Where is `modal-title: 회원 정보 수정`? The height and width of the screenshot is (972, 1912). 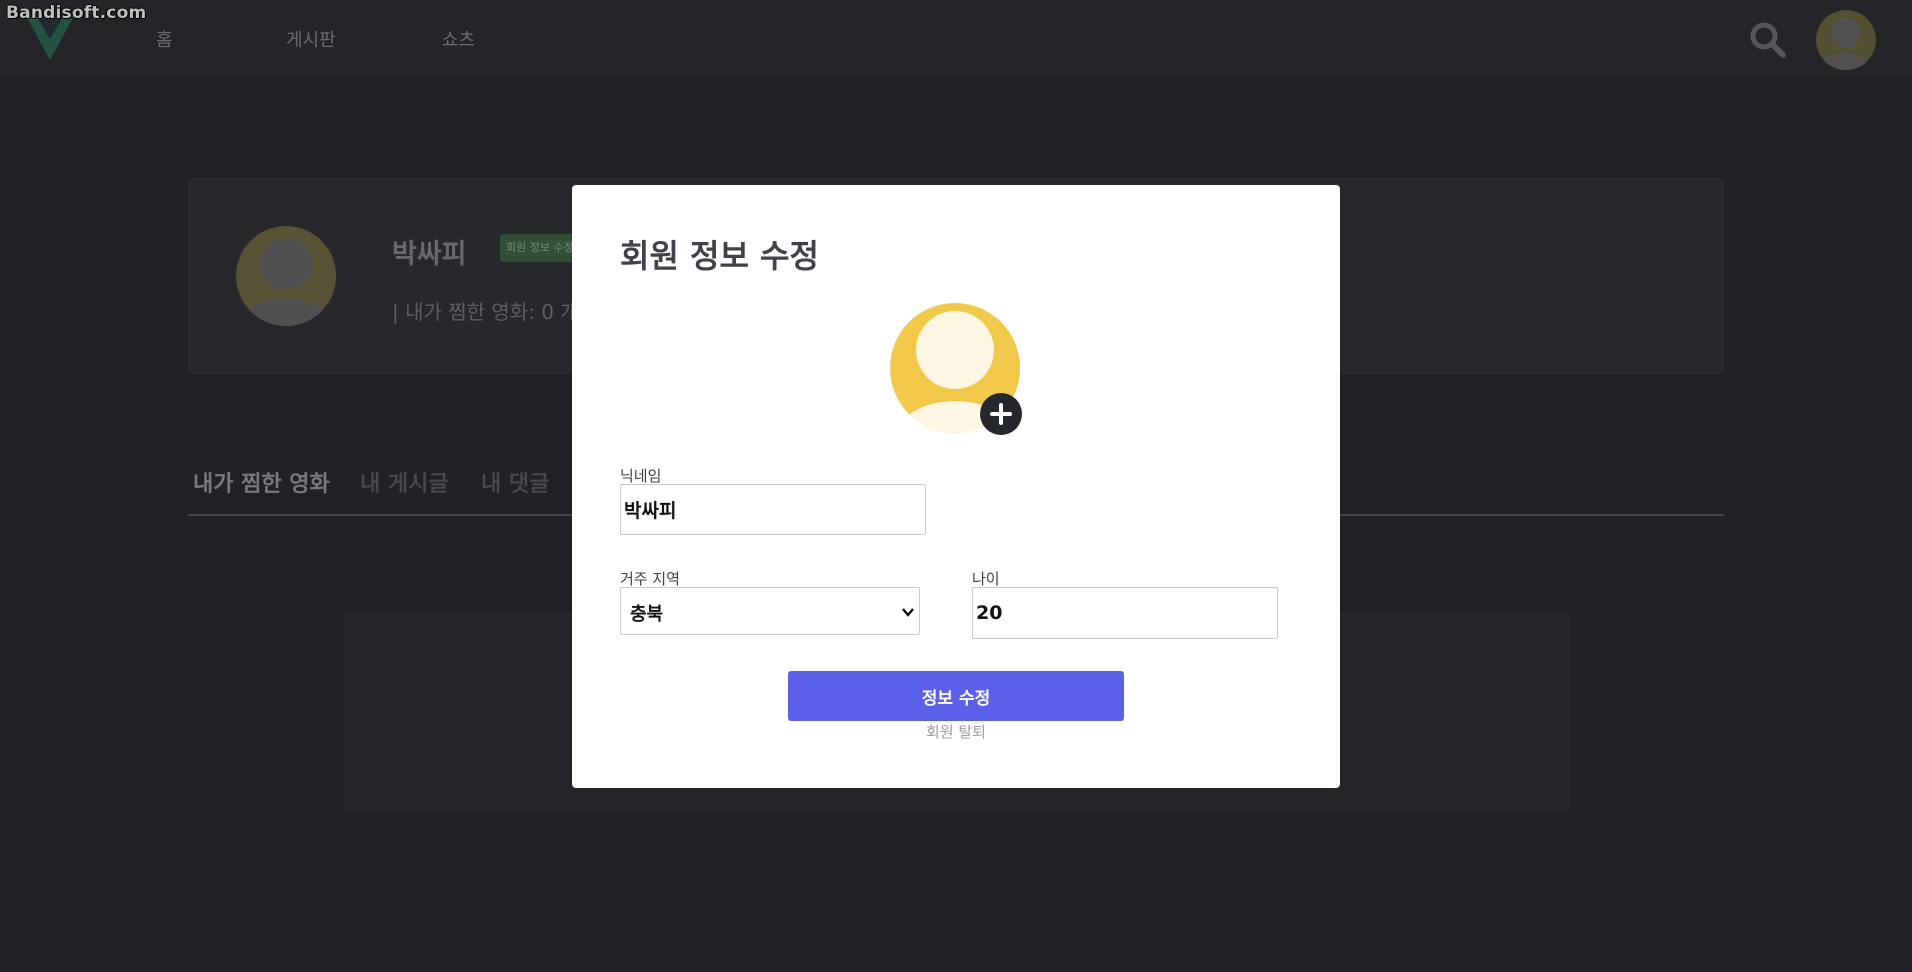
modal-title: 회원 정보 수정 is located at coordinates (719, 256).